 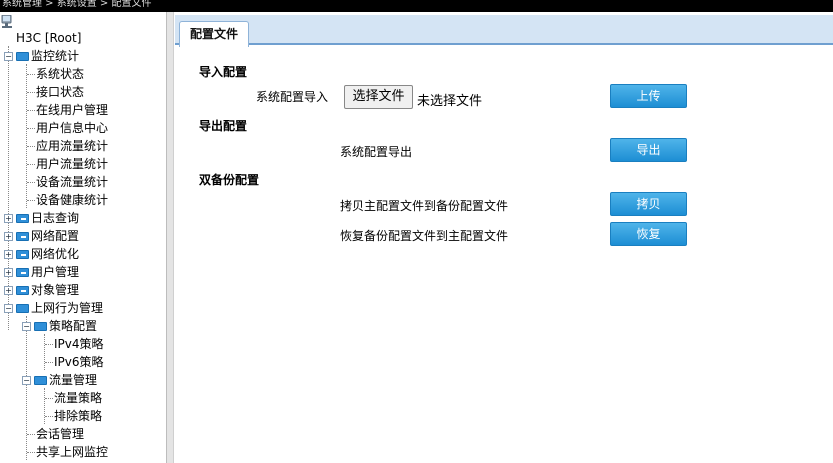 I want to click on export-button: 导出, so click(x=648, y=150).